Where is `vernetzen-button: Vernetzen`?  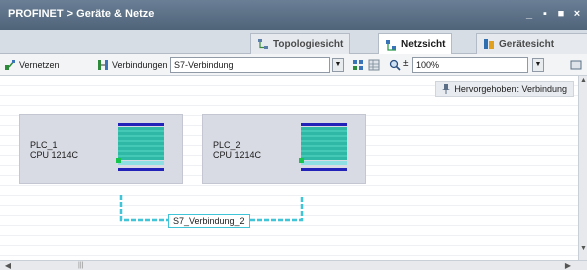 vernetzen-button: Vernetzen is located at coordinates (32, 65).